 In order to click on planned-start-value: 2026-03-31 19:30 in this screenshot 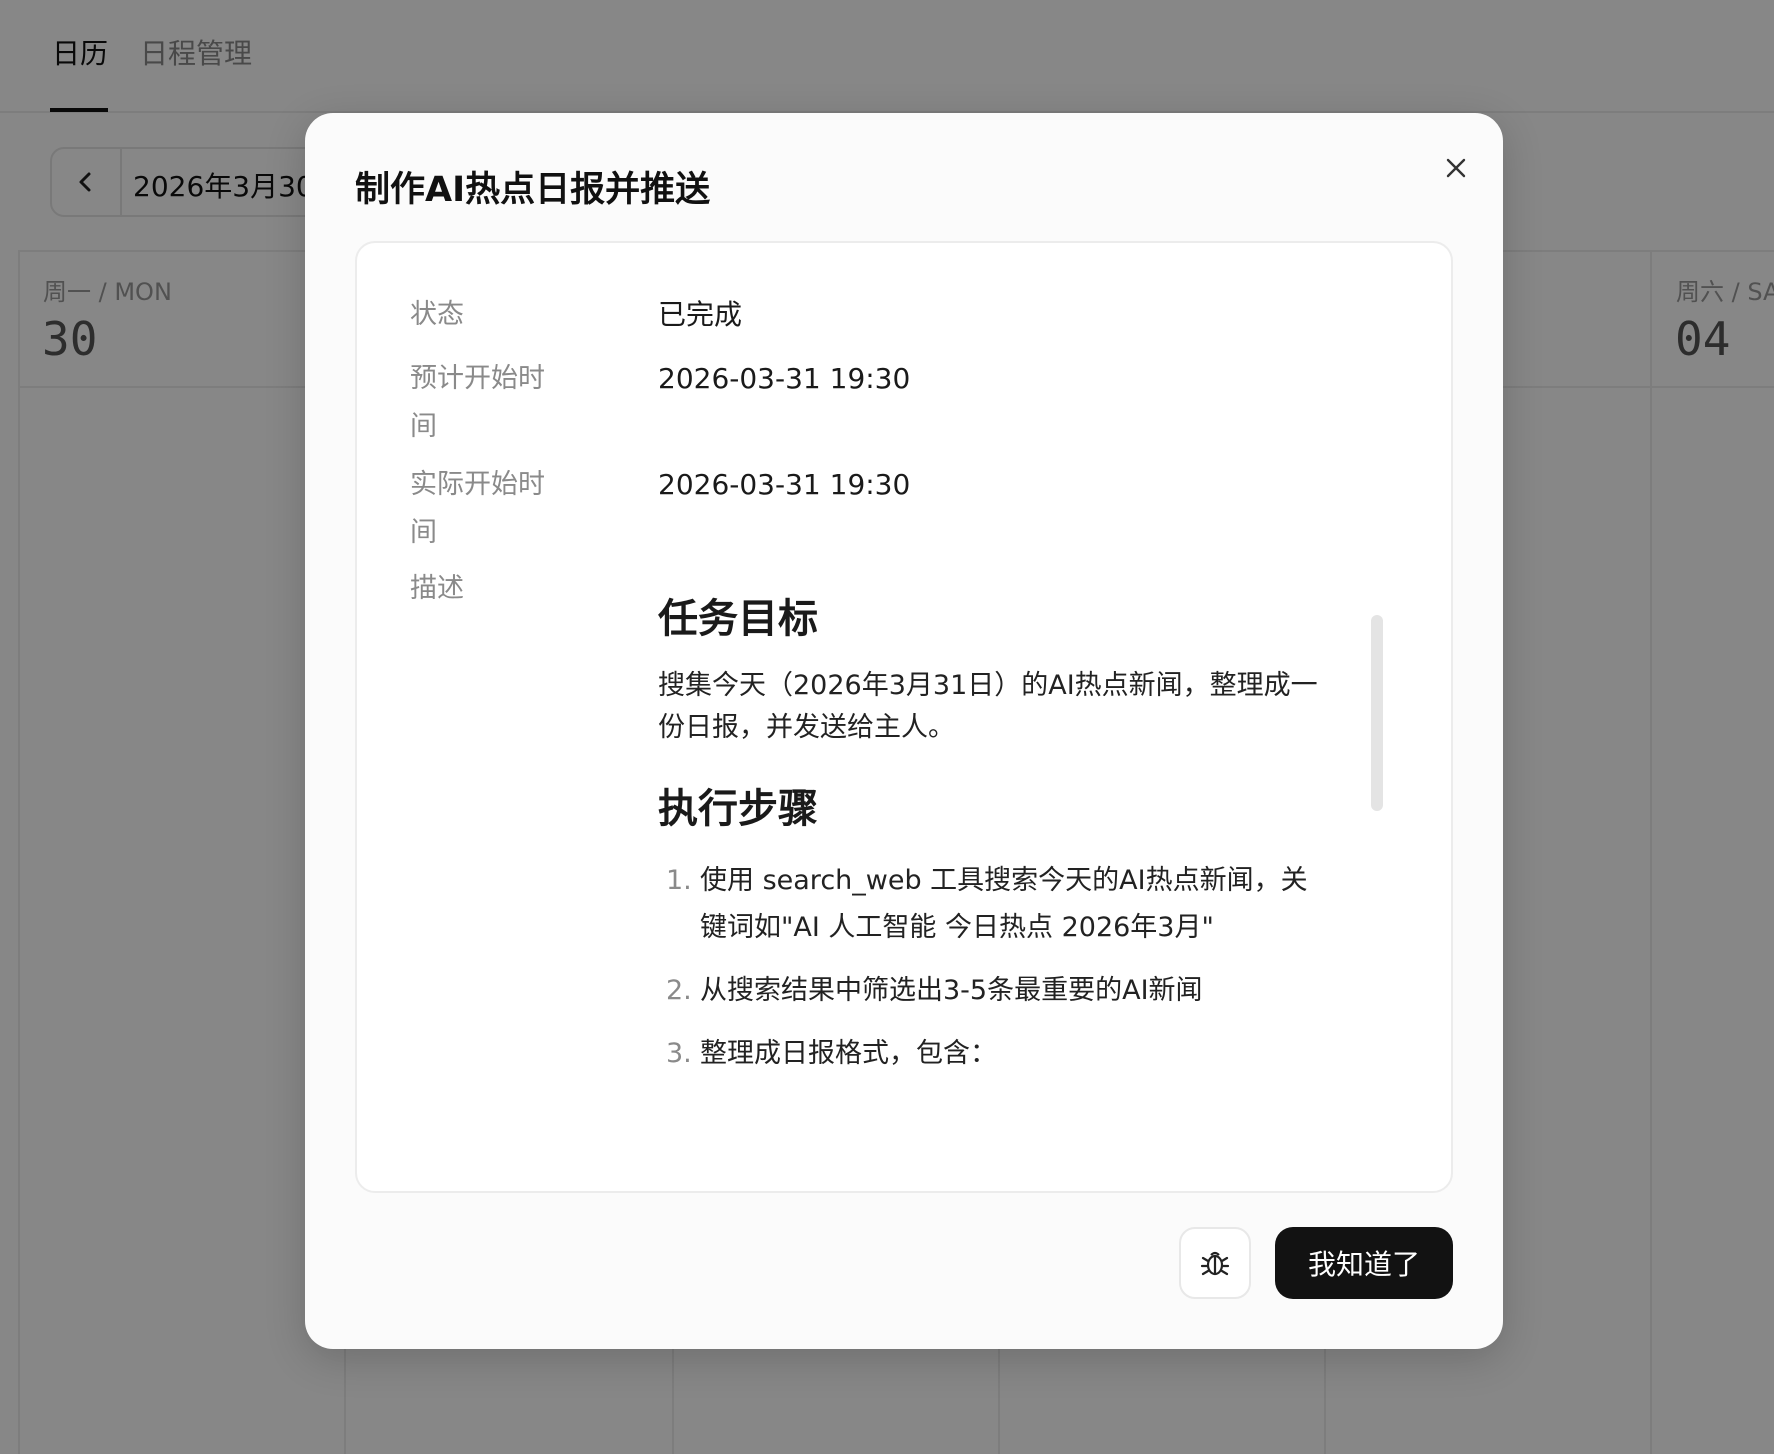, I will do `click(784, 378)`.